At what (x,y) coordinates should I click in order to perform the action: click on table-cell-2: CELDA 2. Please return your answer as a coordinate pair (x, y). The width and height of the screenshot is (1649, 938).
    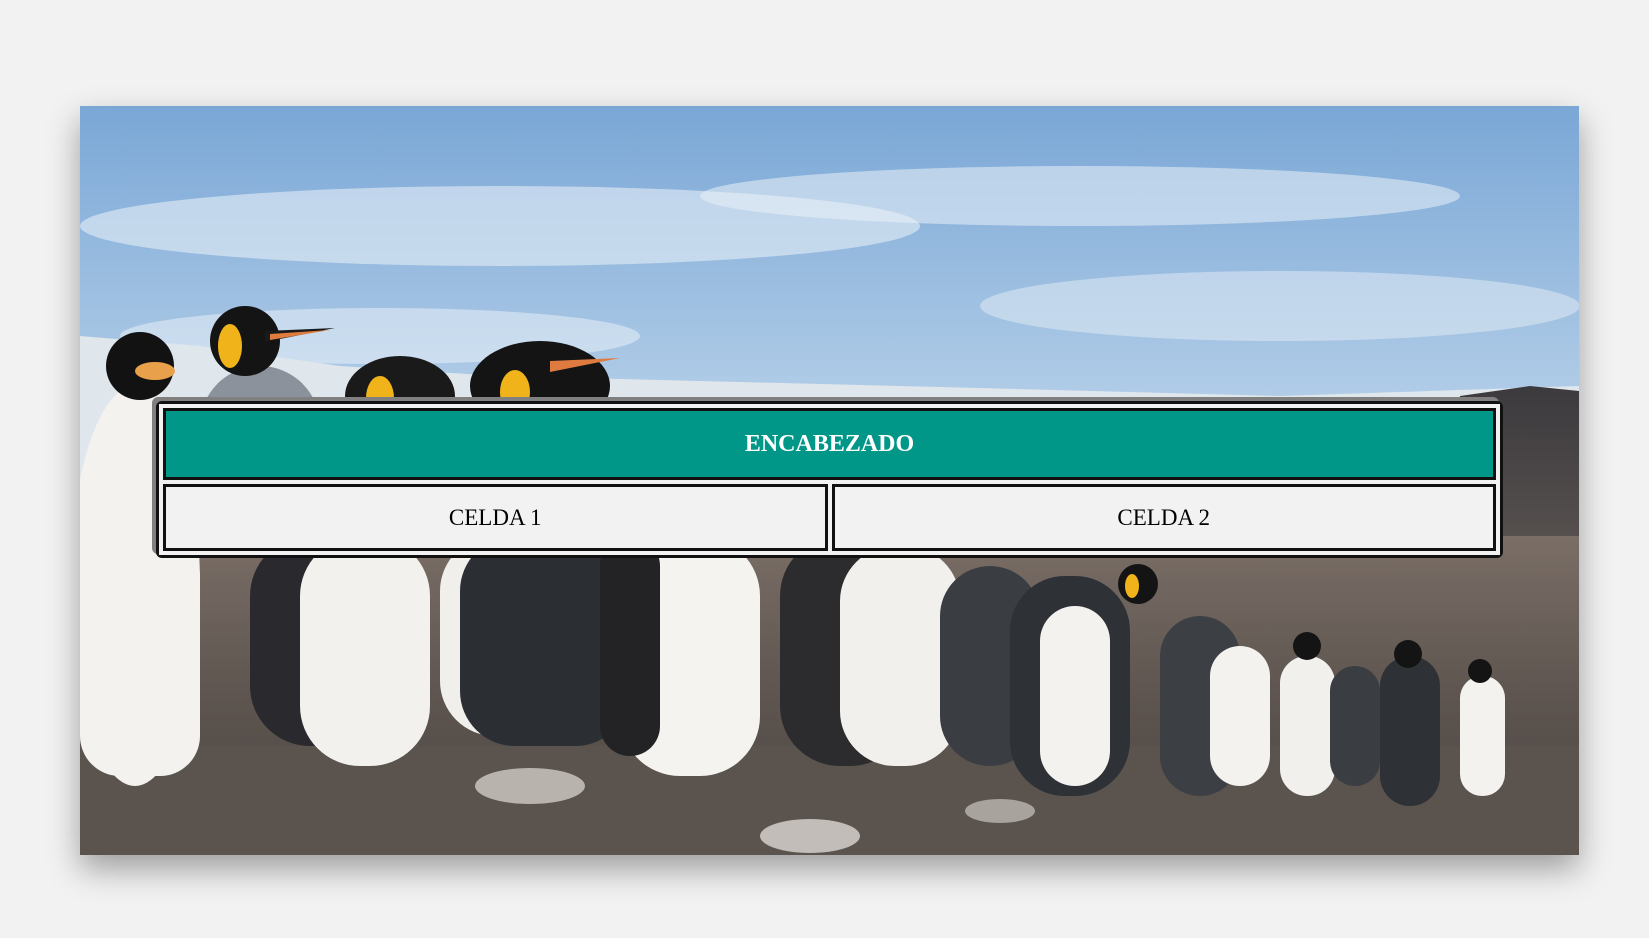
    Looking at the image, I should click on (1163, 517).